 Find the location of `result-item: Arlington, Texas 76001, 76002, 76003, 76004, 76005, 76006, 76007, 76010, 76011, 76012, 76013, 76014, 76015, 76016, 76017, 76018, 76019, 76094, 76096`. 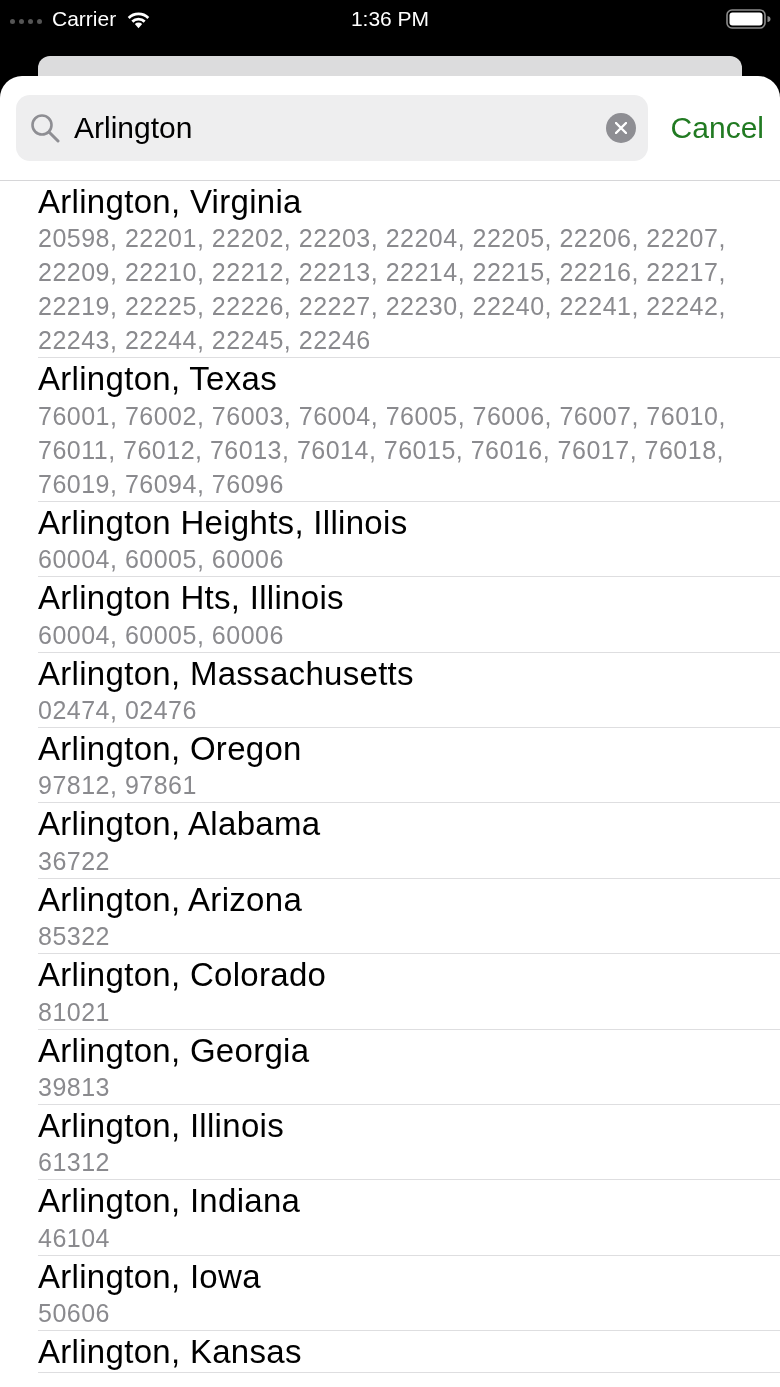

result-item: Arlington, Texas 76001, 76002, 76003, 76004, 76005, 76006, 76007, 76010, 76011, 76012, 76013, 76014, 76015, 76016, 76017, 76018, 76019, 76094, 76096 is located at coordinates (409, 430).